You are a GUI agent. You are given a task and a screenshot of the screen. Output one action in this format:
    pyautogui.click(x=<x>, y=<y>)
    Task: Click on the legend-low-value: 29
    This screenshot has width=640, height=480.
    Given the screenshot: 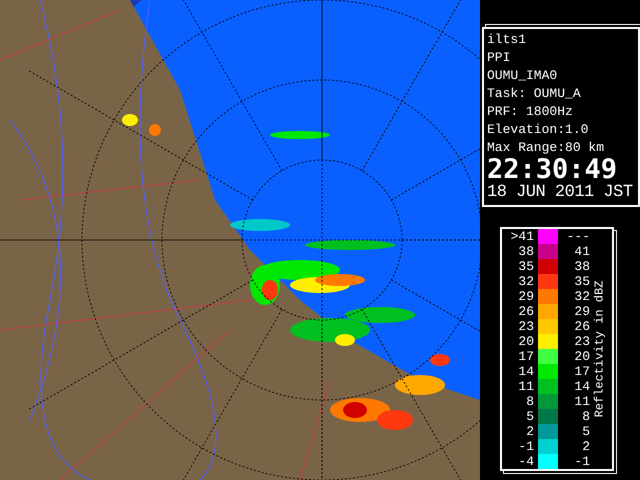 What is the action you would take?
    pyautogui.click(x=525, y=296)
    